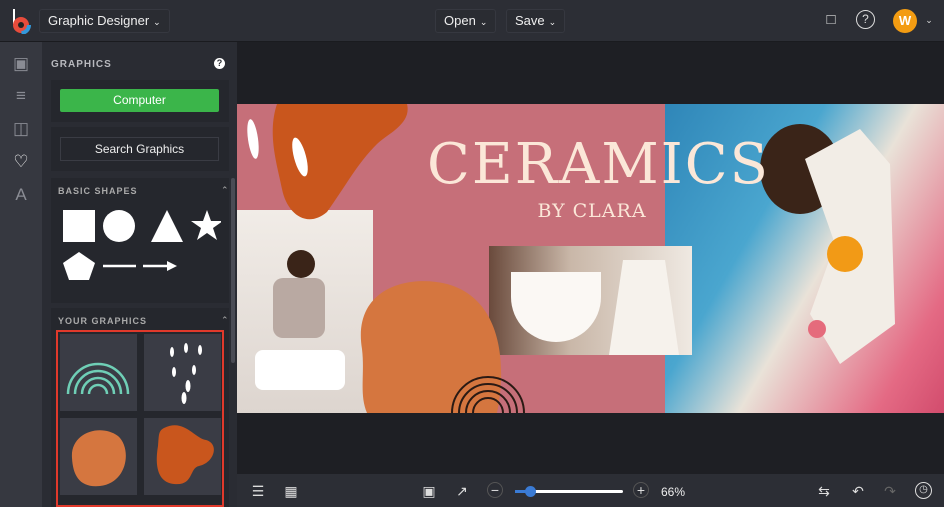  What do you see at coordinates (258, 491) in the screenshot?
I see `layers-icon: ☰` at bounding box center [258, 491].